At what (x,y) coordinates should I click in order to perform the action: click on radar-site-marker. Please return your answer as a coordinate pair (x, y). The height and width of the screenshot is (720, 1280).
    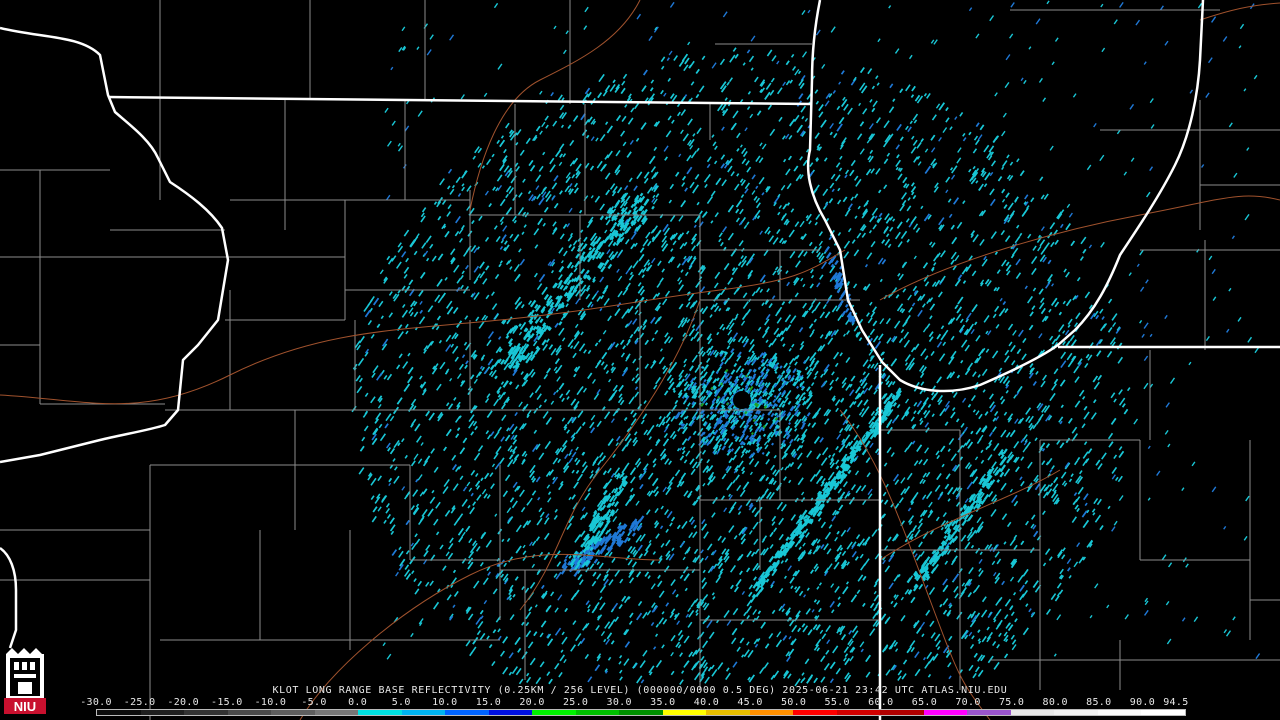
    Looking at the image, I should click on (742, 400).